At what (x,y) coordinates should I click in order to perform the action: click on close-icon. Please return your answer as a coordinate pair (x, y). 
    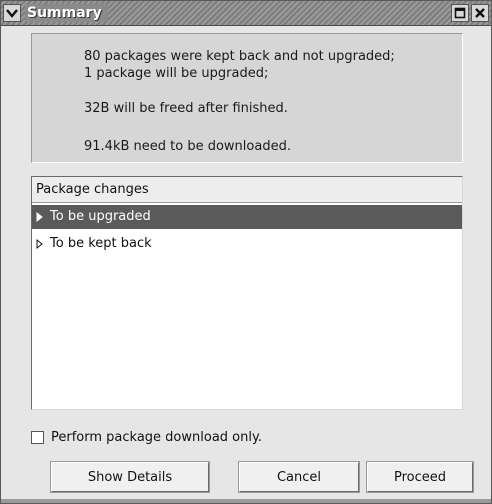
    Looking at the image, I should click on (480, 13).